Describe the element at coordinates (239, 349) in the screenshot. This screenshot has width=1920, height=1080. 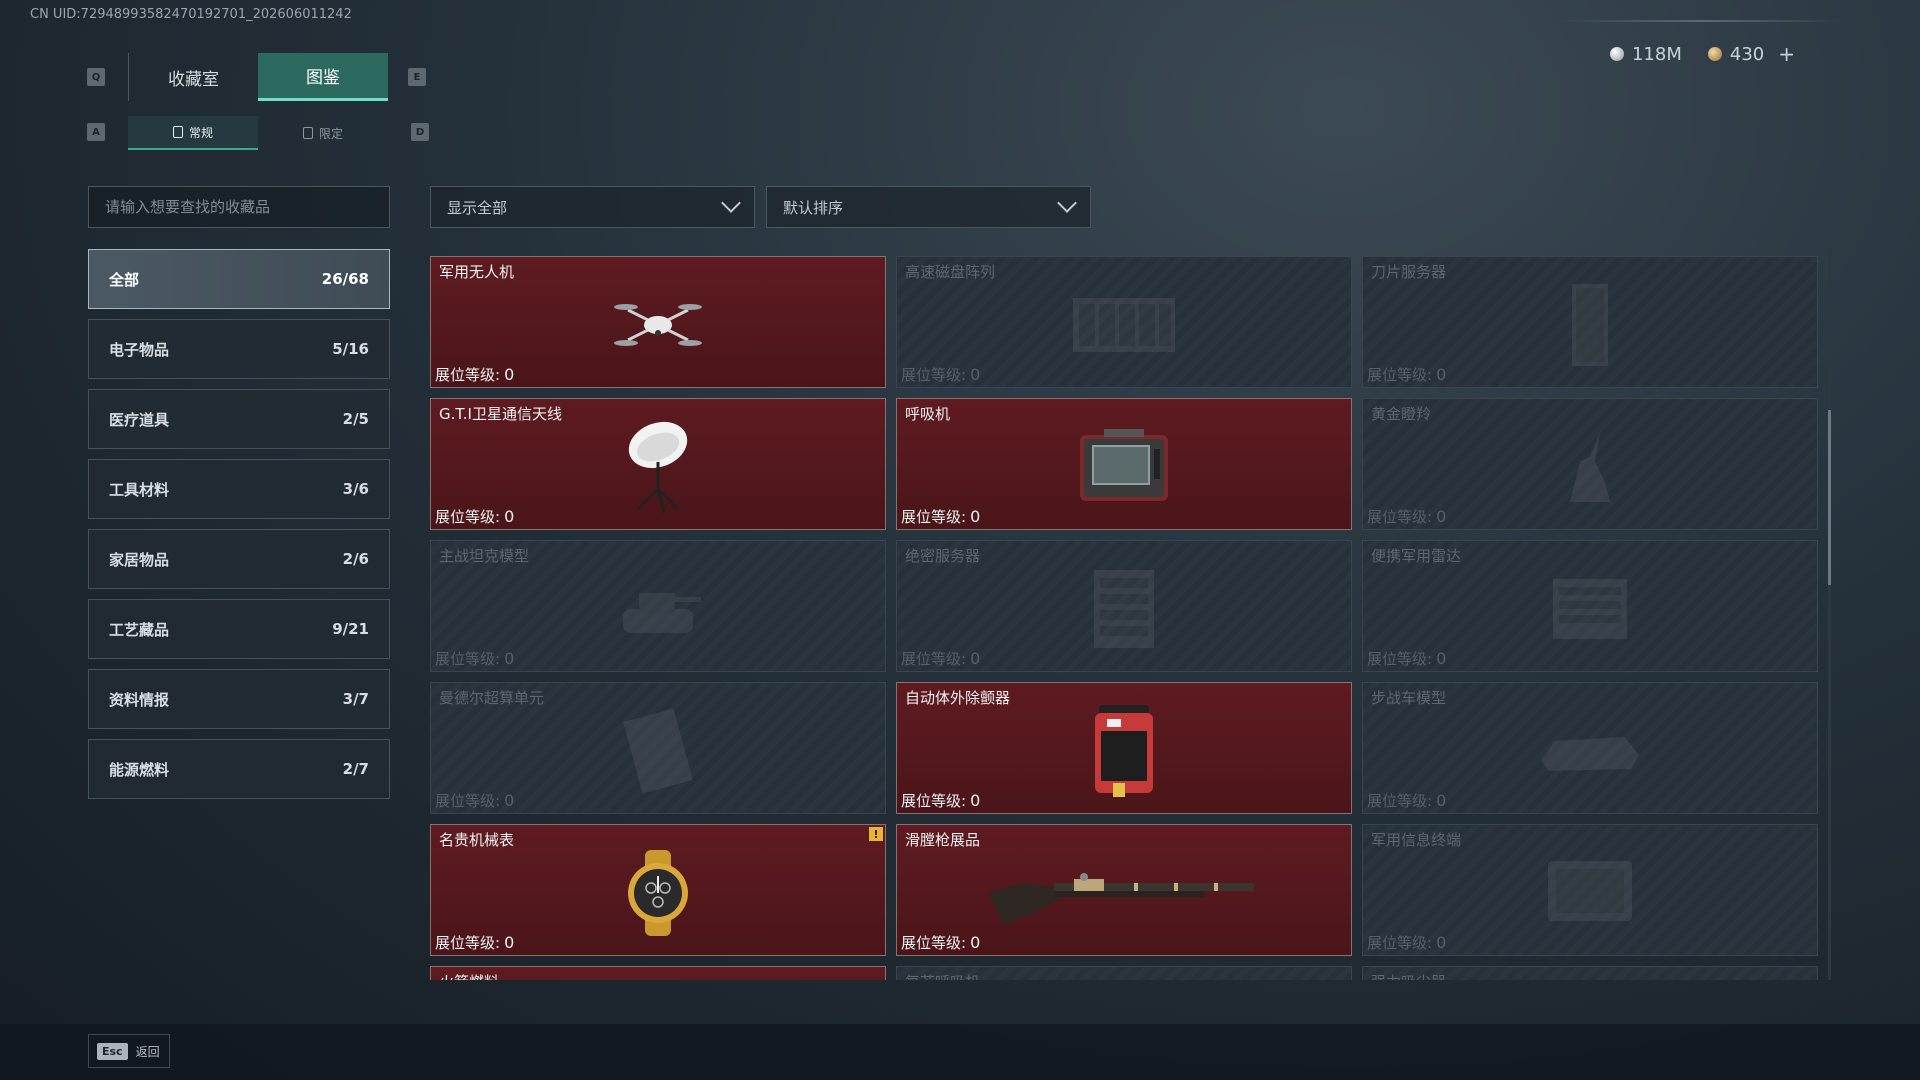
I see `category-electronics: 电子物品 5/16` at that location.